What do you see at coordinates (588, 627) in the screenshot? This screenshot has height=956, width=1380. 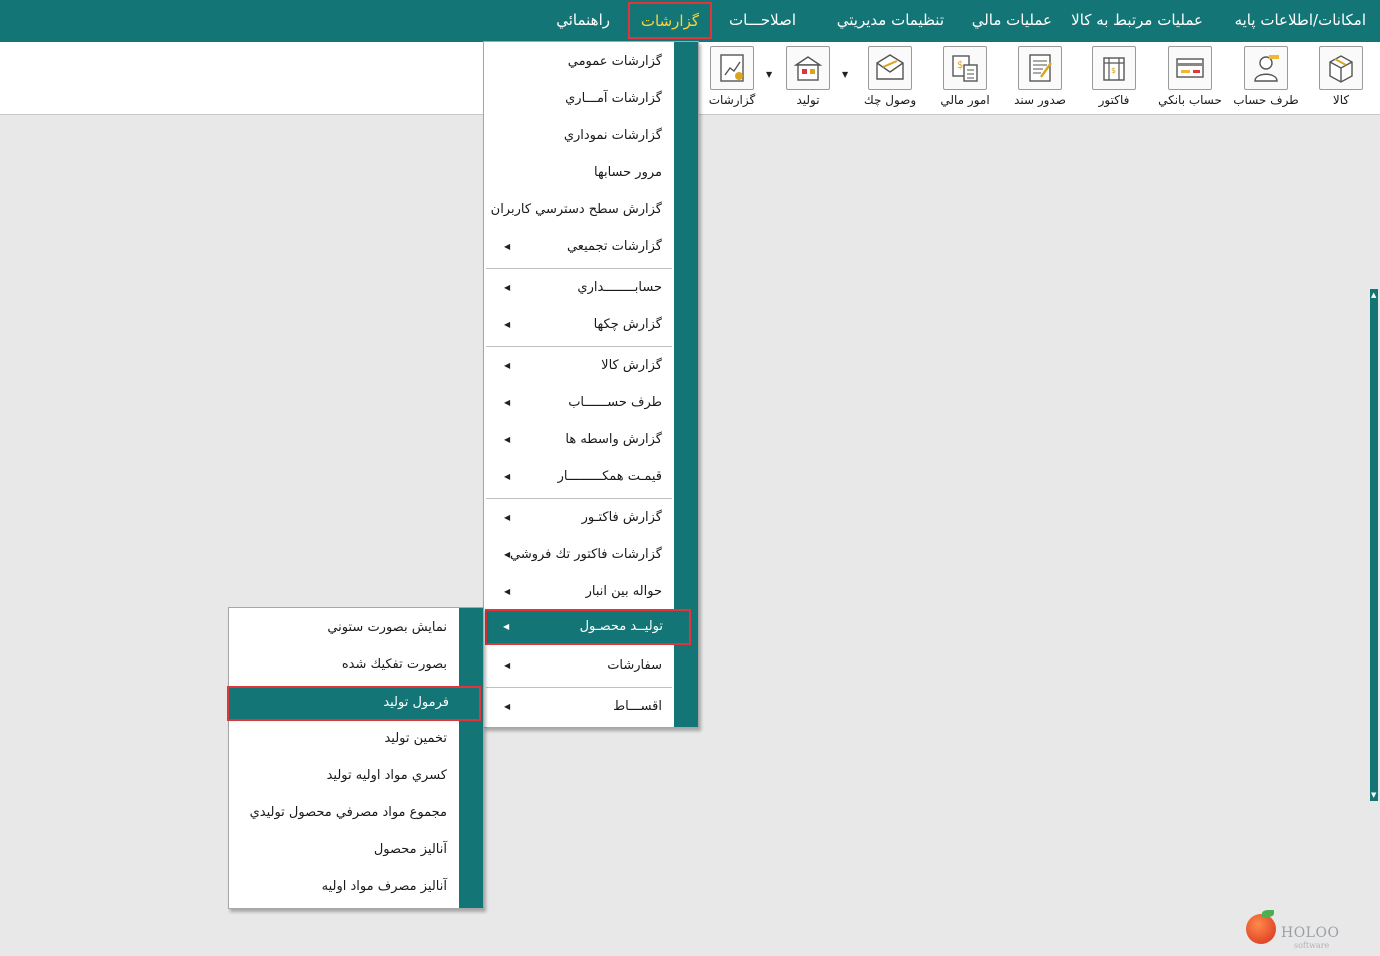 I see `menu-item-product-production: توليــد محصـول ◀` at bounding box center [588, 627].